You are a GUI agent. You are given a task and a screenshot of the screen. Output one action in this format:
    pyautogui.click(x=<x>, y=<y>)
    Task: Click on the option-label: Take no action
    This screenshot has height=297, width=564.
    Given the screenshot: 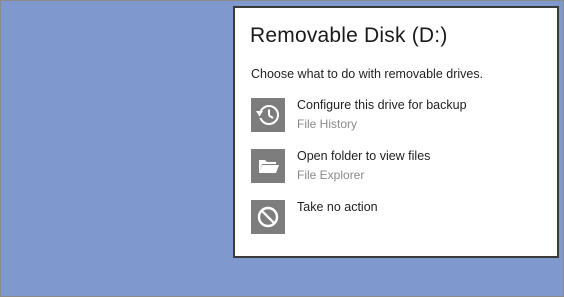 What is the action you would take?
    pyautogui.click(x=337, y=207)
    